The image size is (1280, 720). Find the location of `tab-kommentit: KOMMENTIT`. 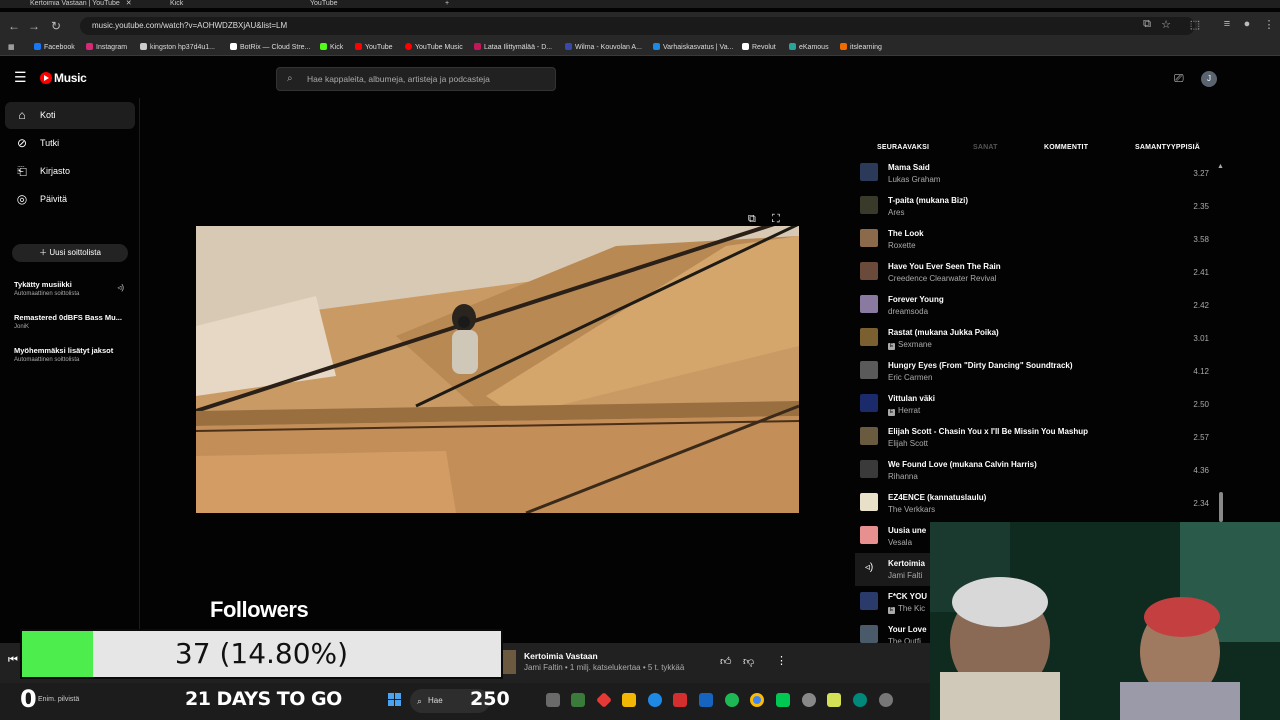

tab-kommentit: KOMMENTIT is located at coordinates (1066, 147).